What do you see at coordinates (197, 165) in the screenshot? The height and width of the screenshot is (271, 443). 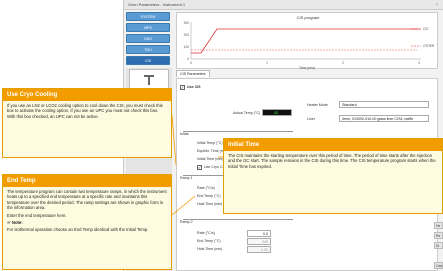 I see `callout-connectors` at bounding box center [197, 165].